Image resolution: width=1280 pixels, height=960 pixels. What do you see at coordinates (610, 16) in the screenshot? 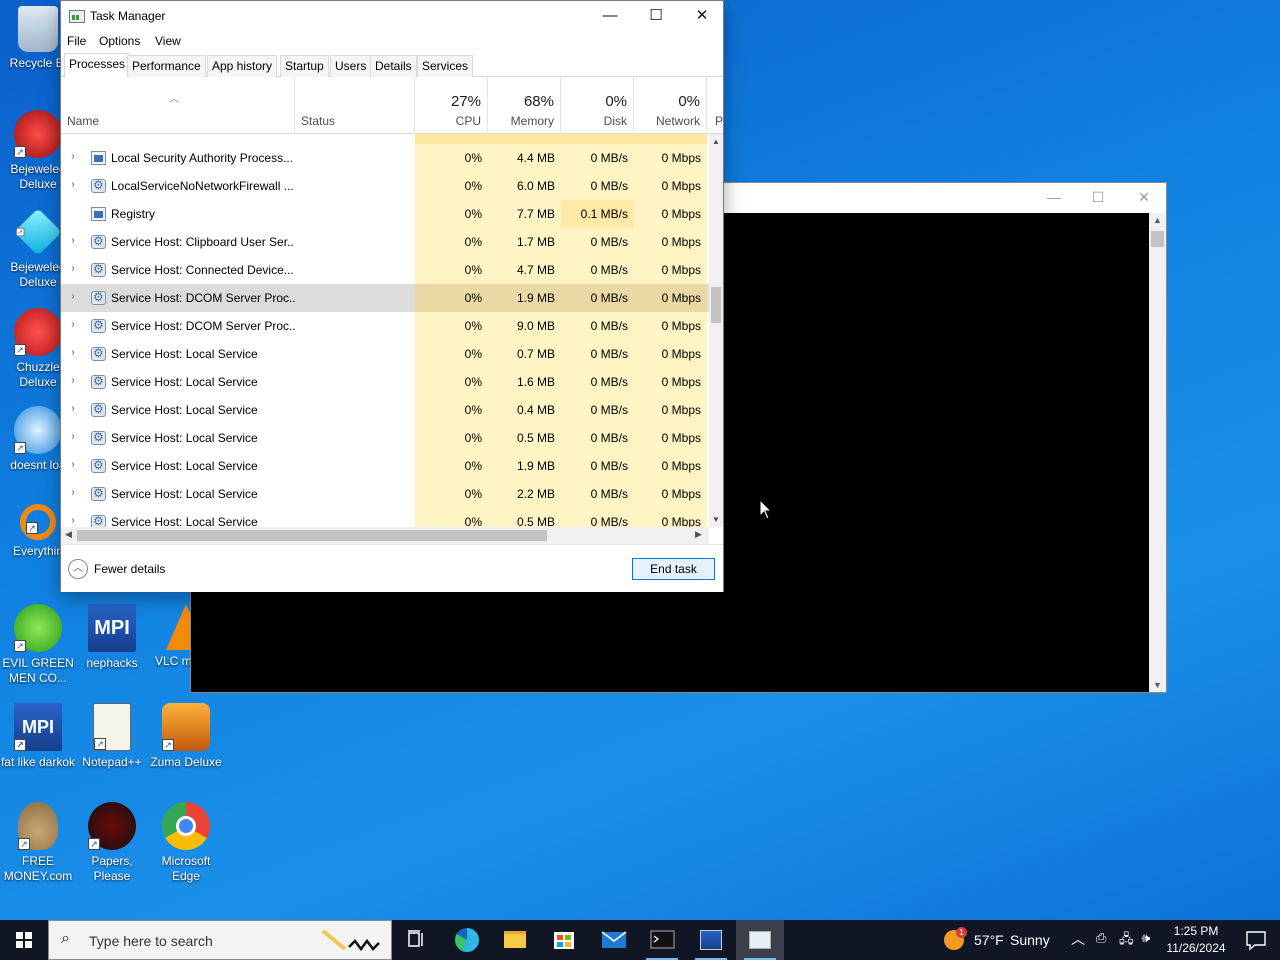
I see `minimize-button: —` at bounding box center [610, 16].